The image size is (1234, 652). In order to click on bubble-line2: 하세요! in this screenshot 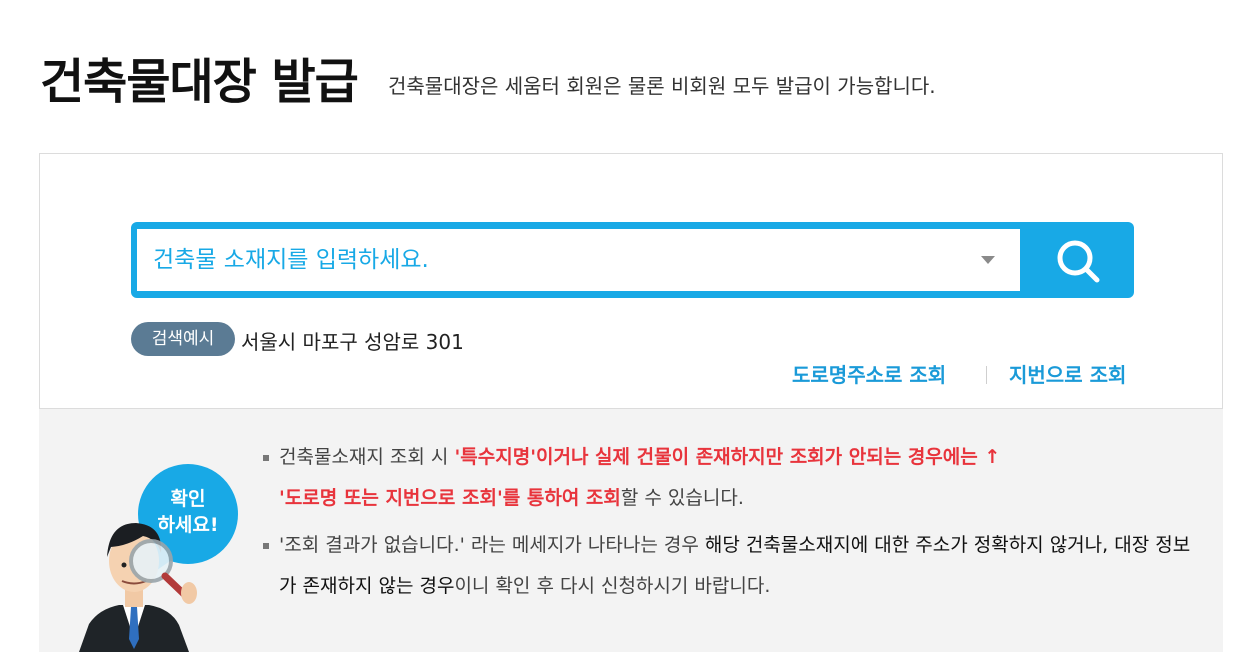, I will do `click(187, 525)`.